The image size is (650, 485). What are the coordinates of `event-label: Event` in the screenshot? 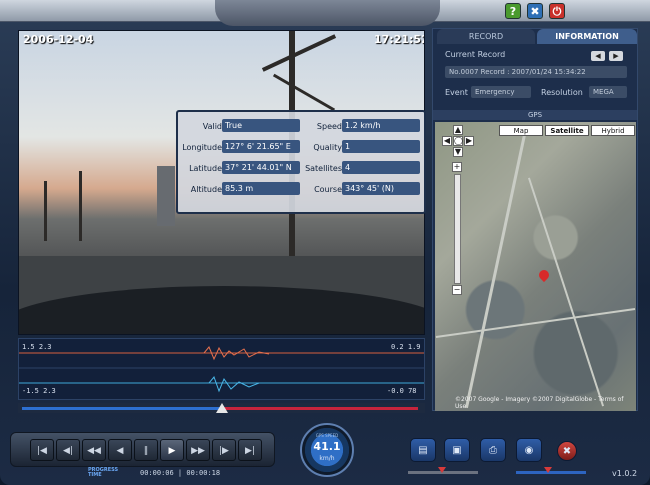 It's located at (456, 92).